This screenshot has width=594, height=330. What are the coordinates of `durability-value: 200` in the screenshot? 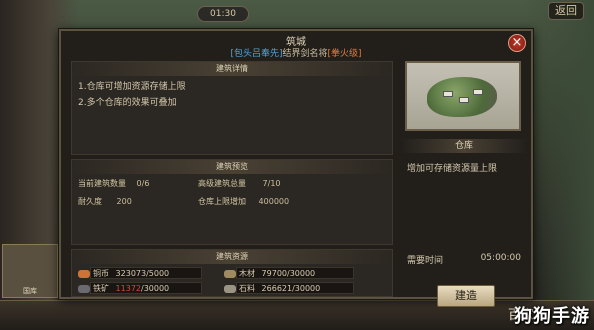 It's located at (124, 201).